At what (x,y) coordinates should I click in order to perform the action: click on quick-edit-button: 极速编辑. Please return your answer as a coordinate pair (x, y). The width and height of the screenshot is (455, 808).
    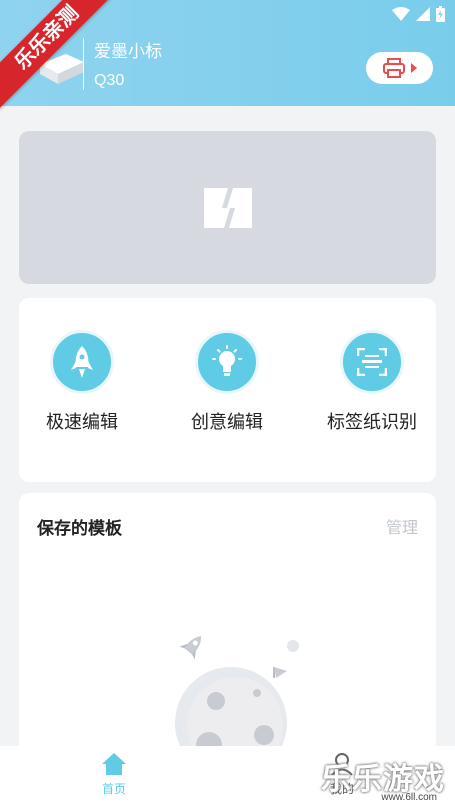
    Looking at the image, I should click on (82, 382).